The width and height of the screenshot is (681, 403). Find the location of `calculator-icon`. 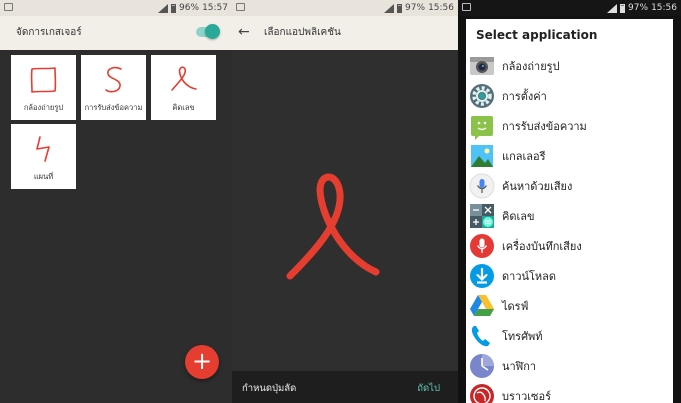

calculator-icon is located at coordinates (482, 216).